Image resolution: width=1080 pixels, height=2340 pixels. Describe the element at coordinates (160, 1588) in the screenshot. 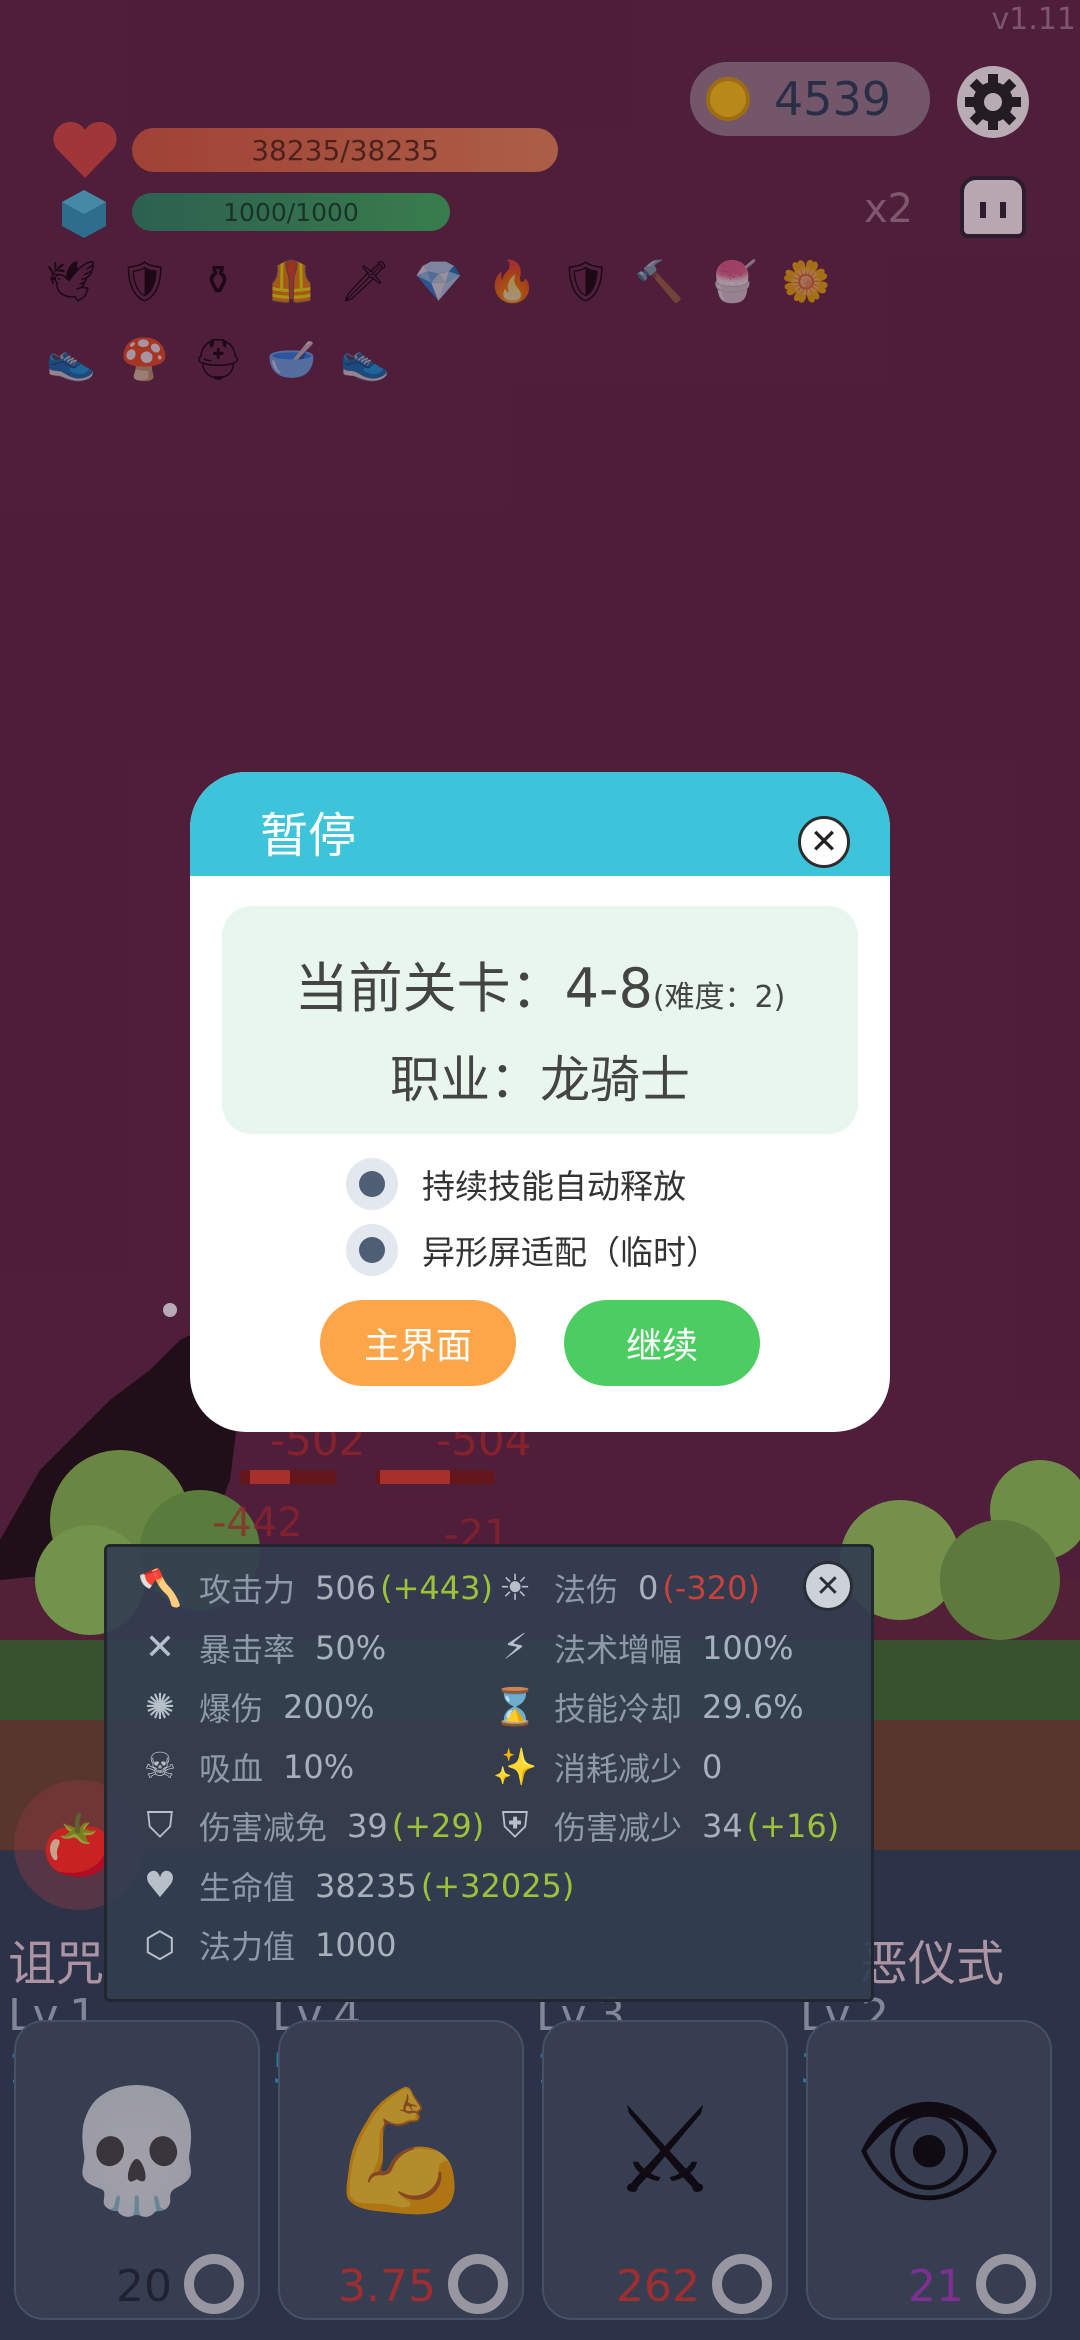

I see `axe-icon: 🪓` at that location.